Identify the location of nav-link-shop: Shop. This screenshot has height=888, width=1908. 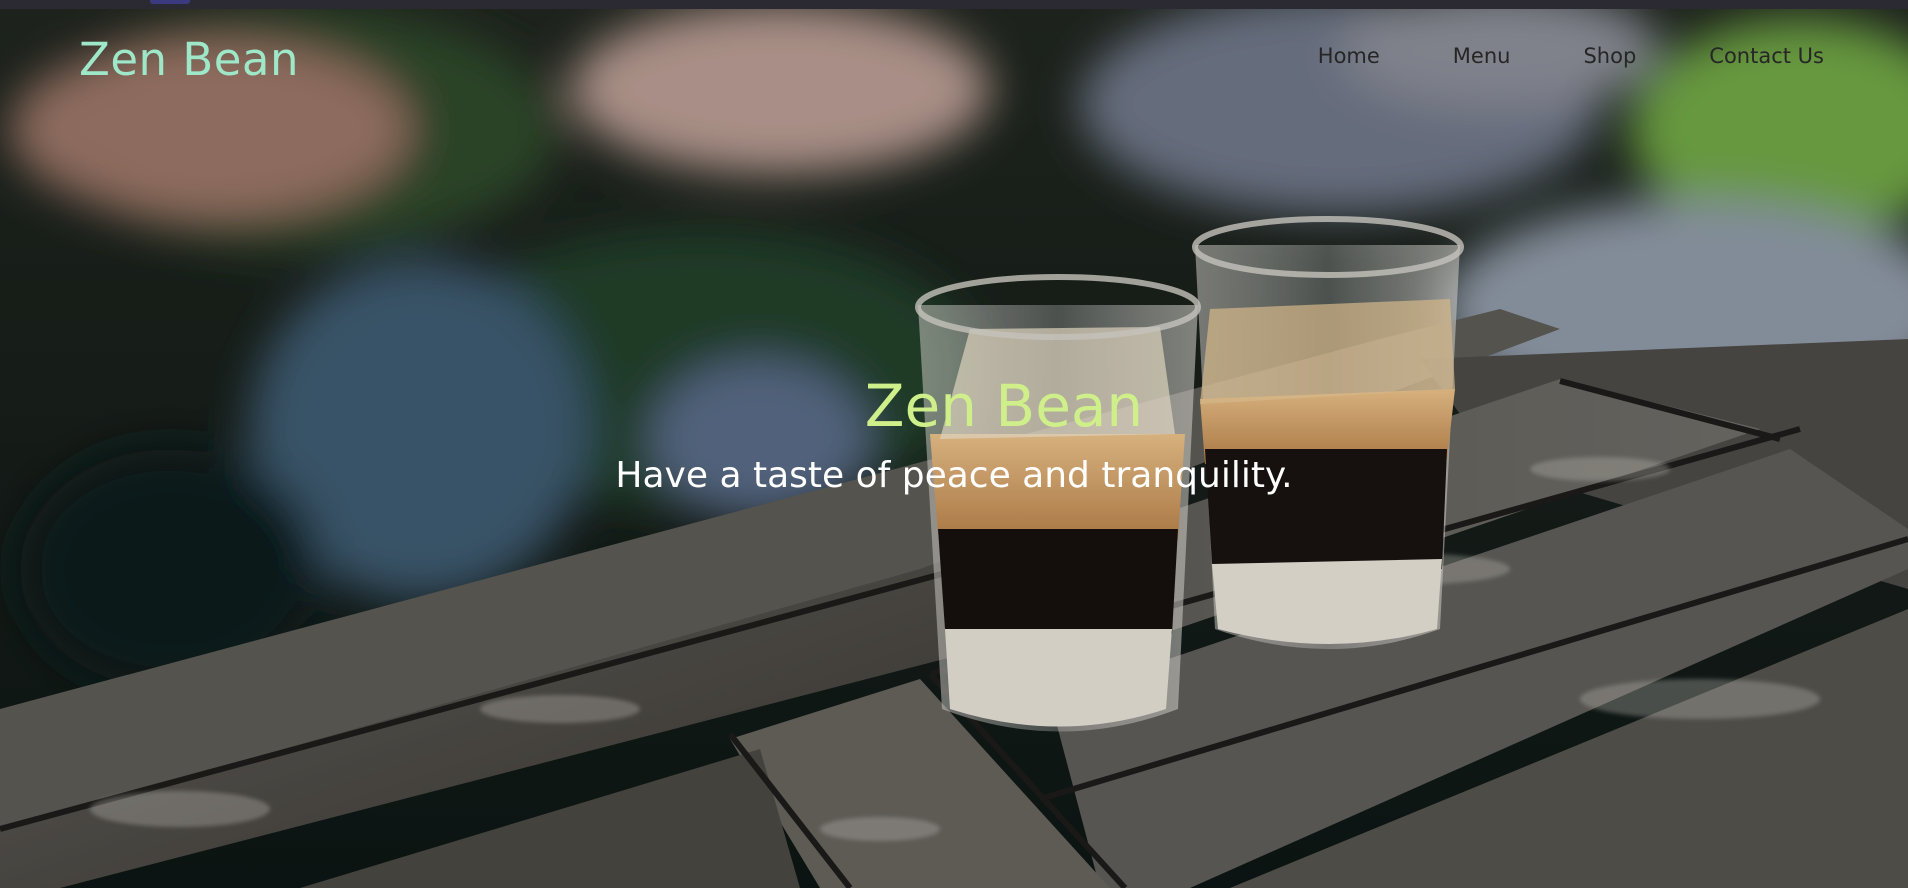
(1609, 56).